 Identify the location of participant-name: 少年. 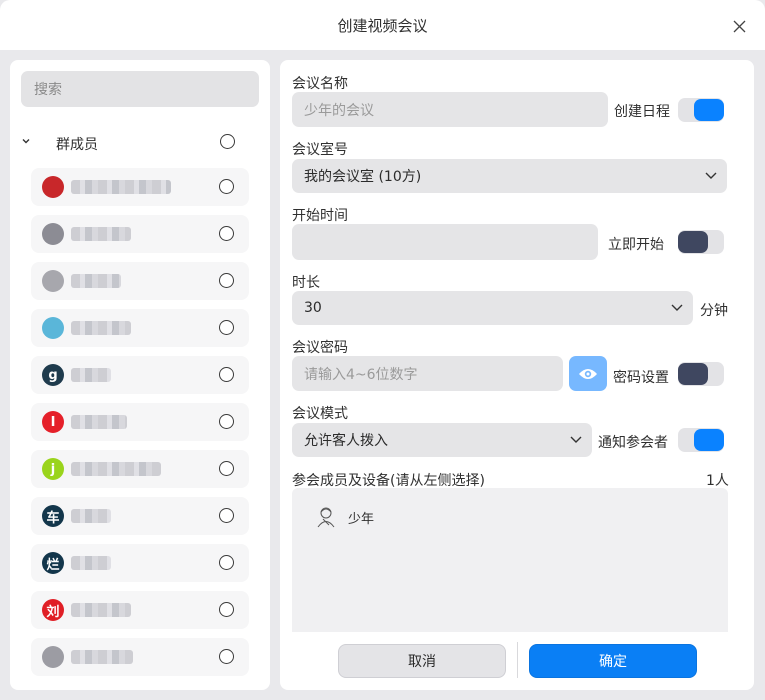
(361, 519).